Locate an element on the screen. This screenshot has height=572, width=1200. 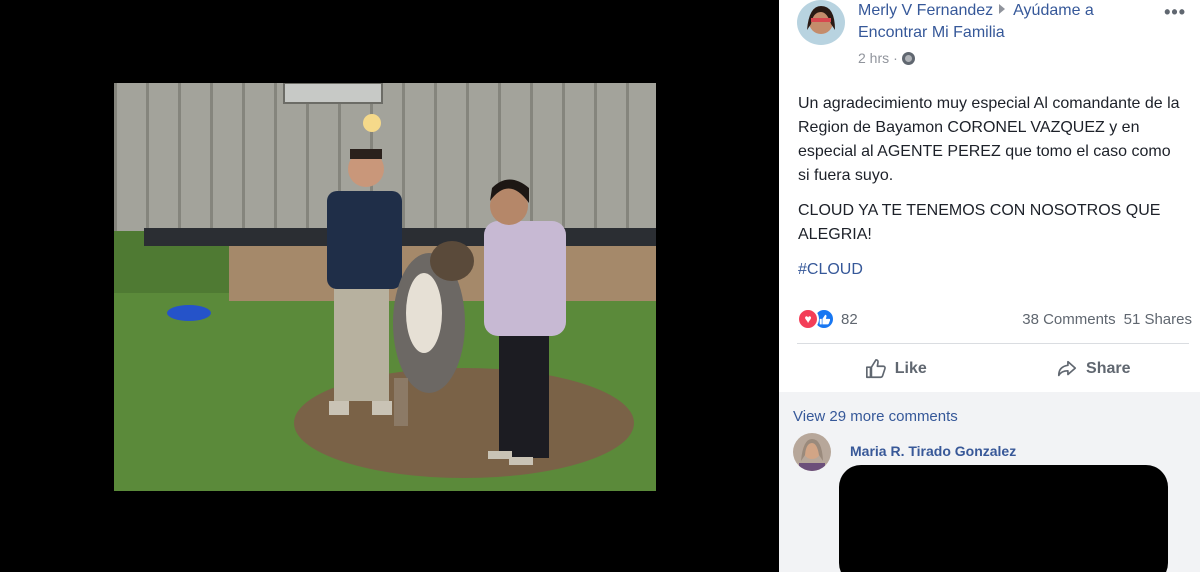
heart-icon: ♥ is located at coordinates (808, 319).